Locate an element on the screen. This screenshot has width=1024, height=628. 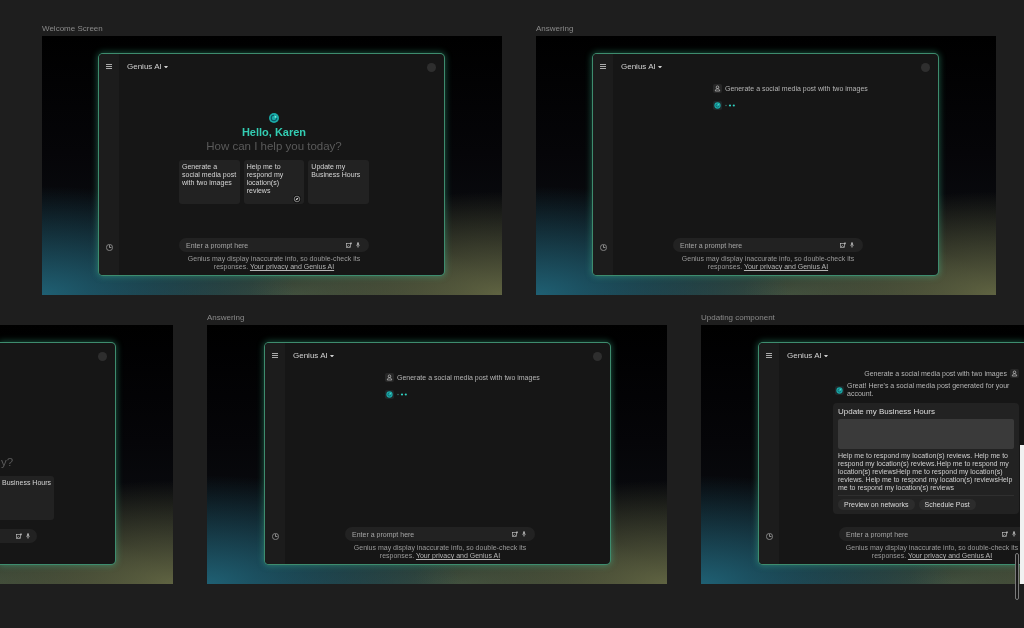
compass-icon is located at coordinates (297, 199).